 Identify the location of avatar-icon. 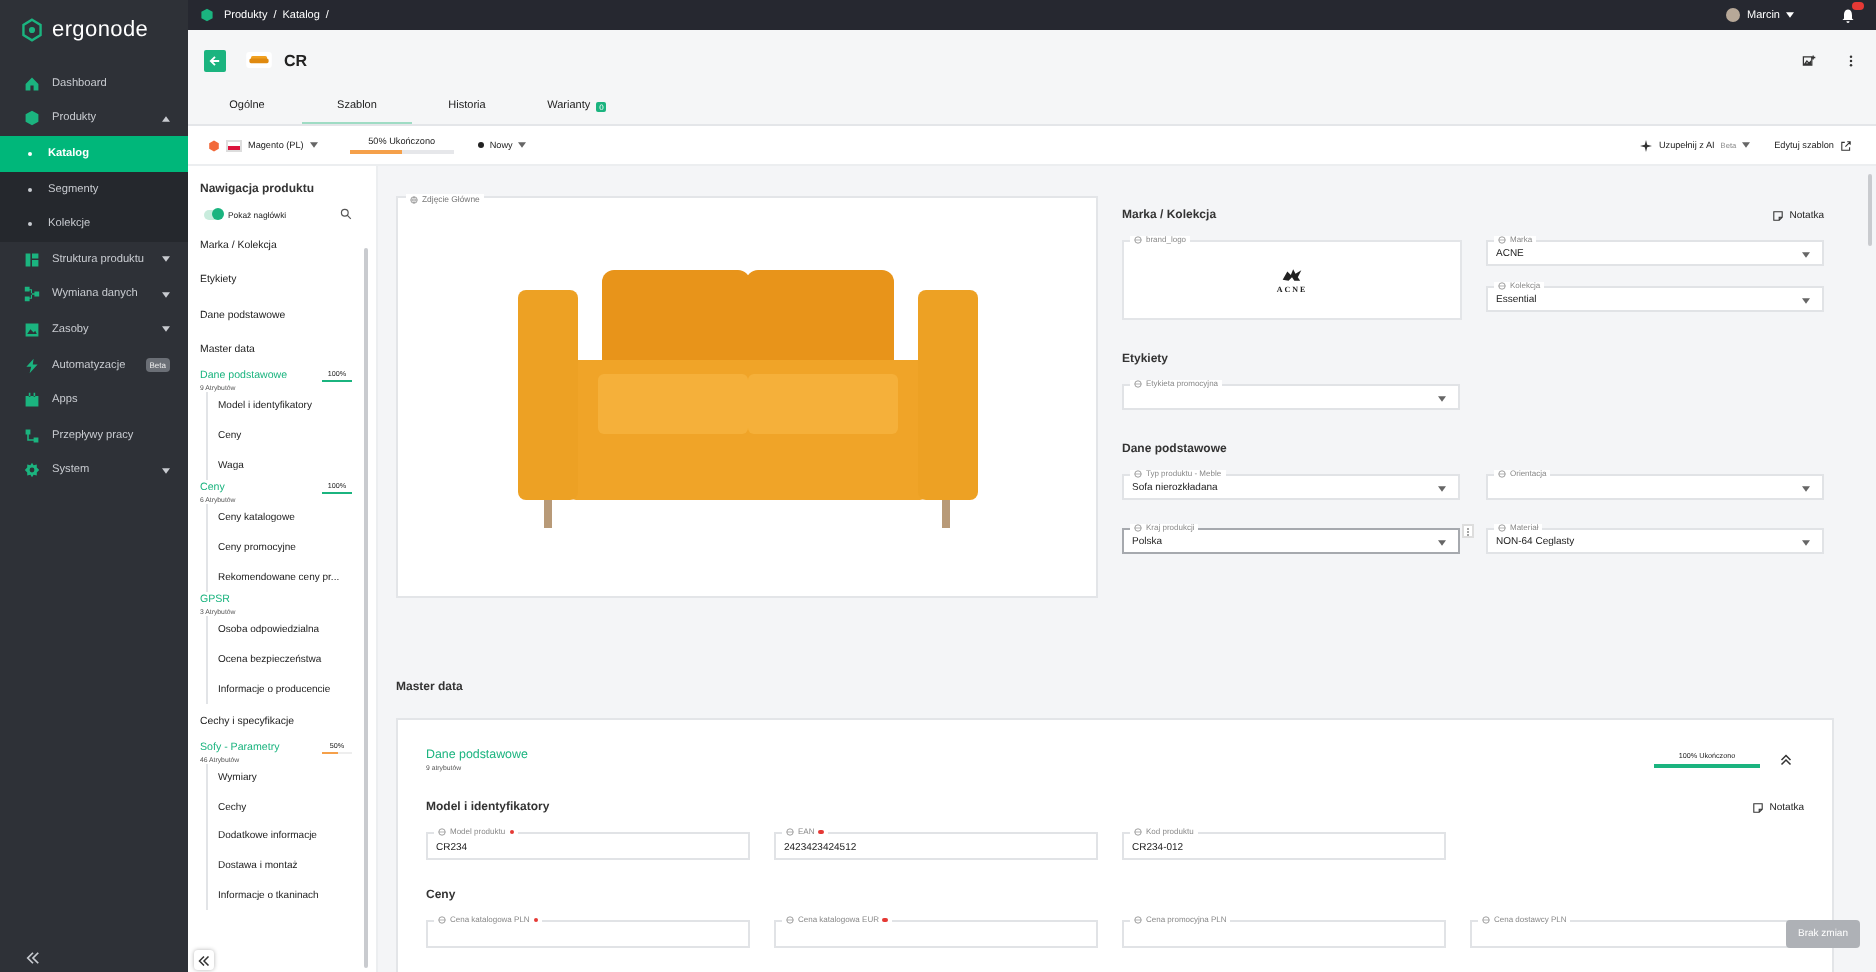
(1733, 15).